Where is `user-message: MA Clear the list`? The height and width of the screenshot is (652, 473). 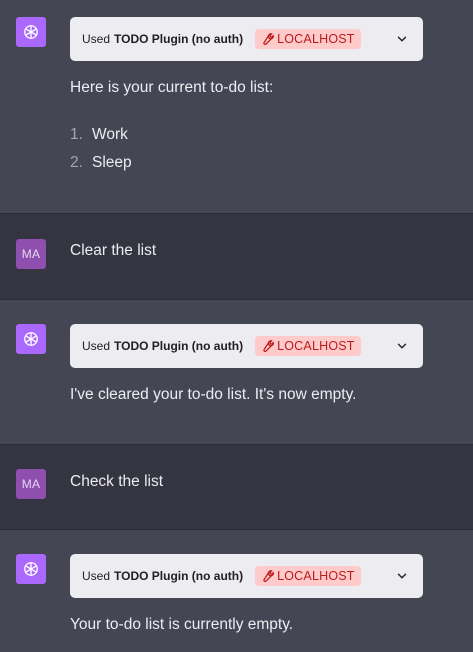 user-message: MA Clear the list is located at coordinates (236, 256).